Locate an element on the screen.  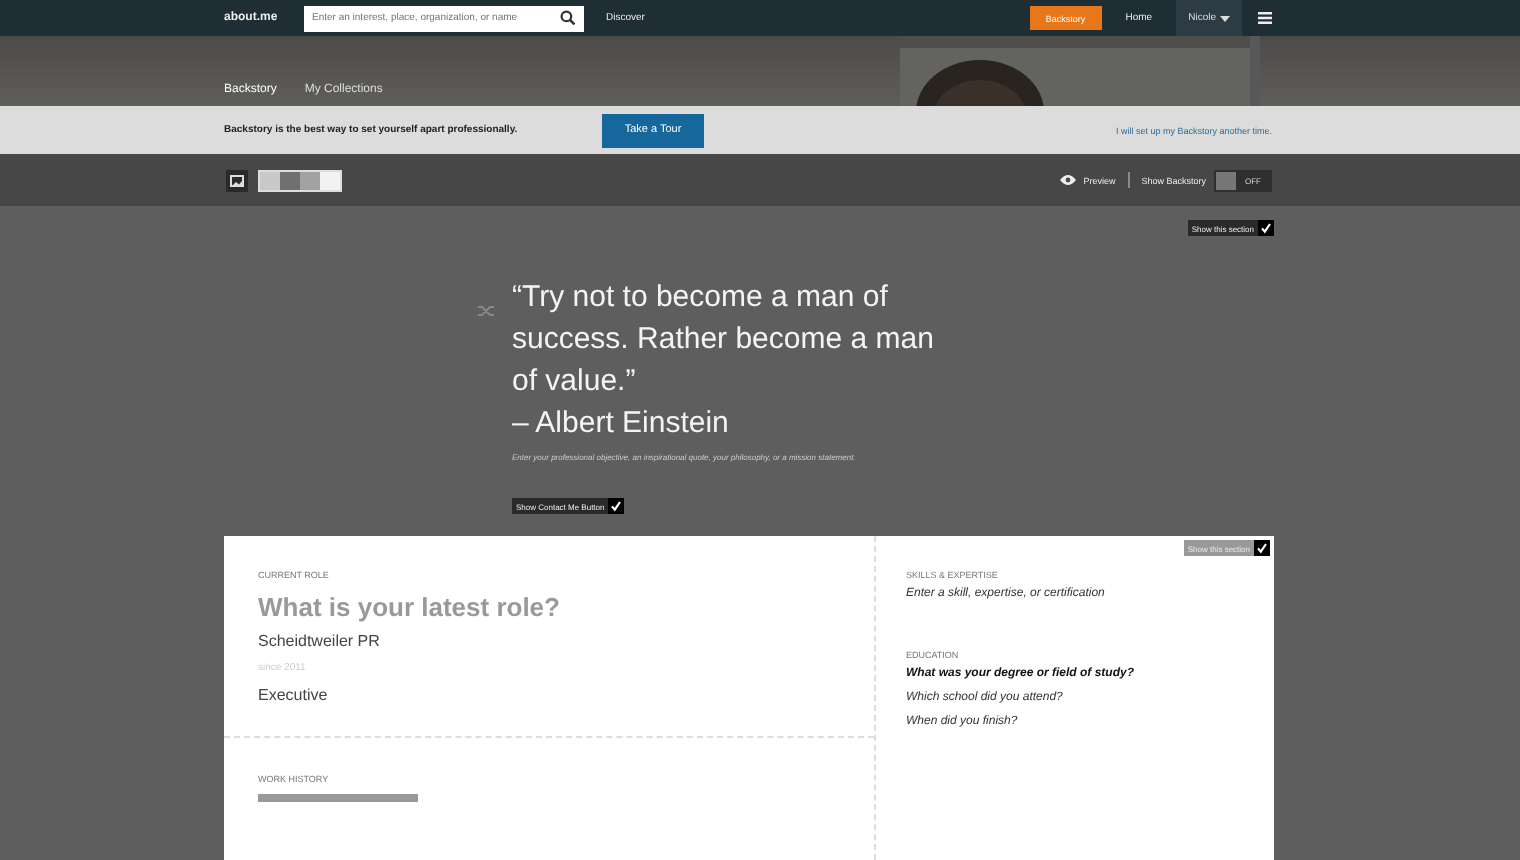
company-name: Scheidtweiler PR is located at coordinates (319, 642).